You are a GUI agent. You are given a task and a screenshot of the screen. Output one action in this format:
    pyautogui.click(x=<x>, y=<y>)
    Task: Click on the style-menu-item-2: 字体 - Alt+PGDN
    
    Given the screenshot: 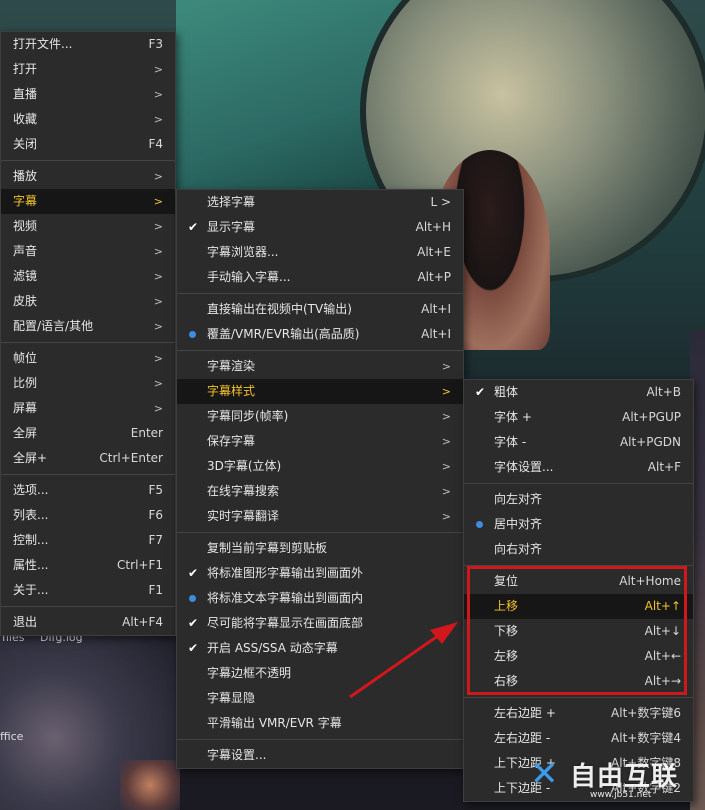 What is the action you would take?
    pyautogui.click(x=578, y=442)
    